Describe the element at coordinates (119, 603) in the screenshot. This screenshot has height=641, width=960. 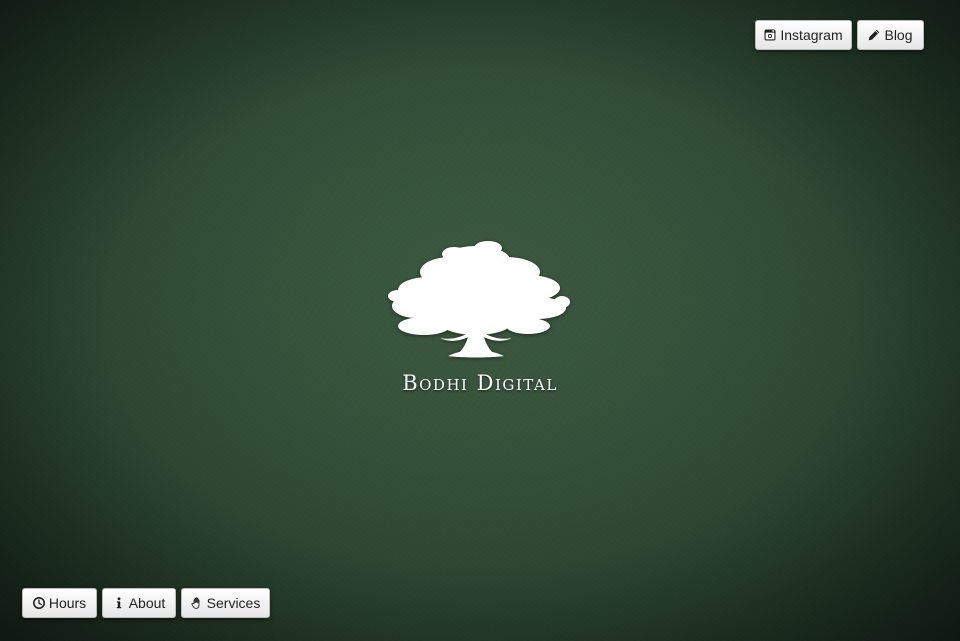
I see `info-icon` at that location.